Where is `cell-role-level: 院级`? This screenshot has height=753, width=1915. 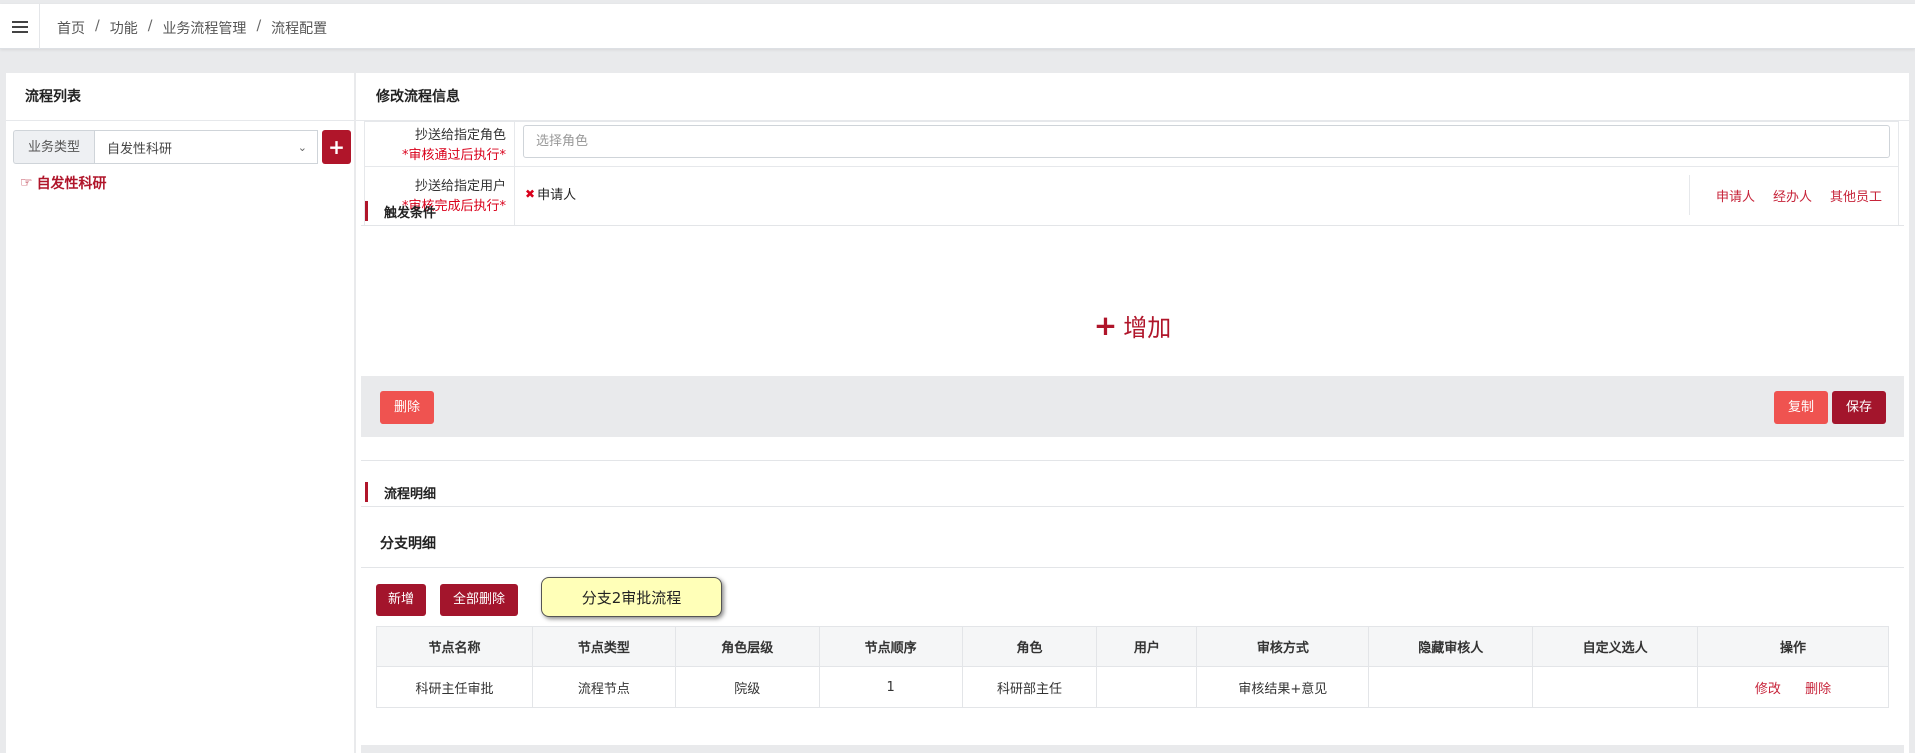
cell-role-level: 院级 is located at coordinates (747, 687).